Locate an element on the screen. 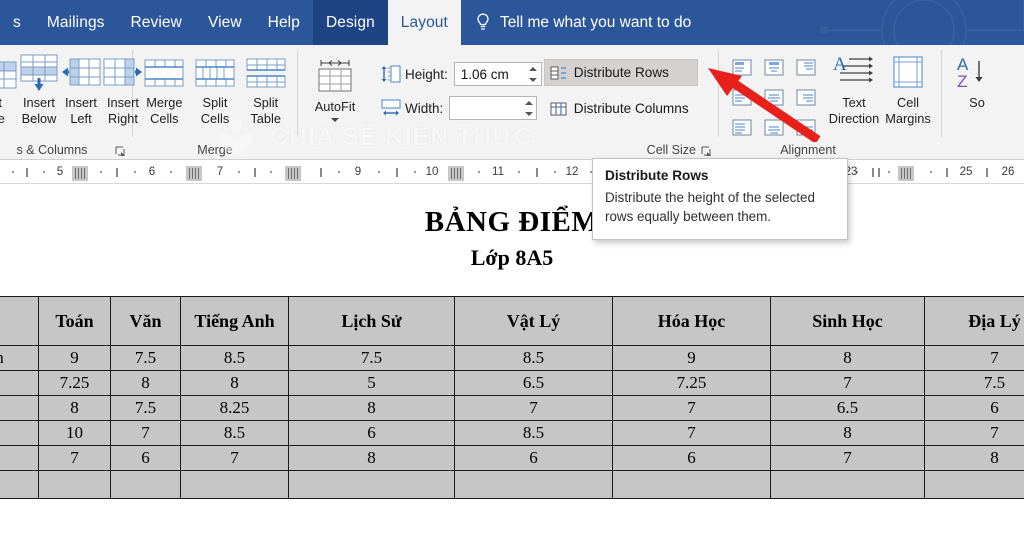  align-top-left-button is located at coordinates (742, 67).